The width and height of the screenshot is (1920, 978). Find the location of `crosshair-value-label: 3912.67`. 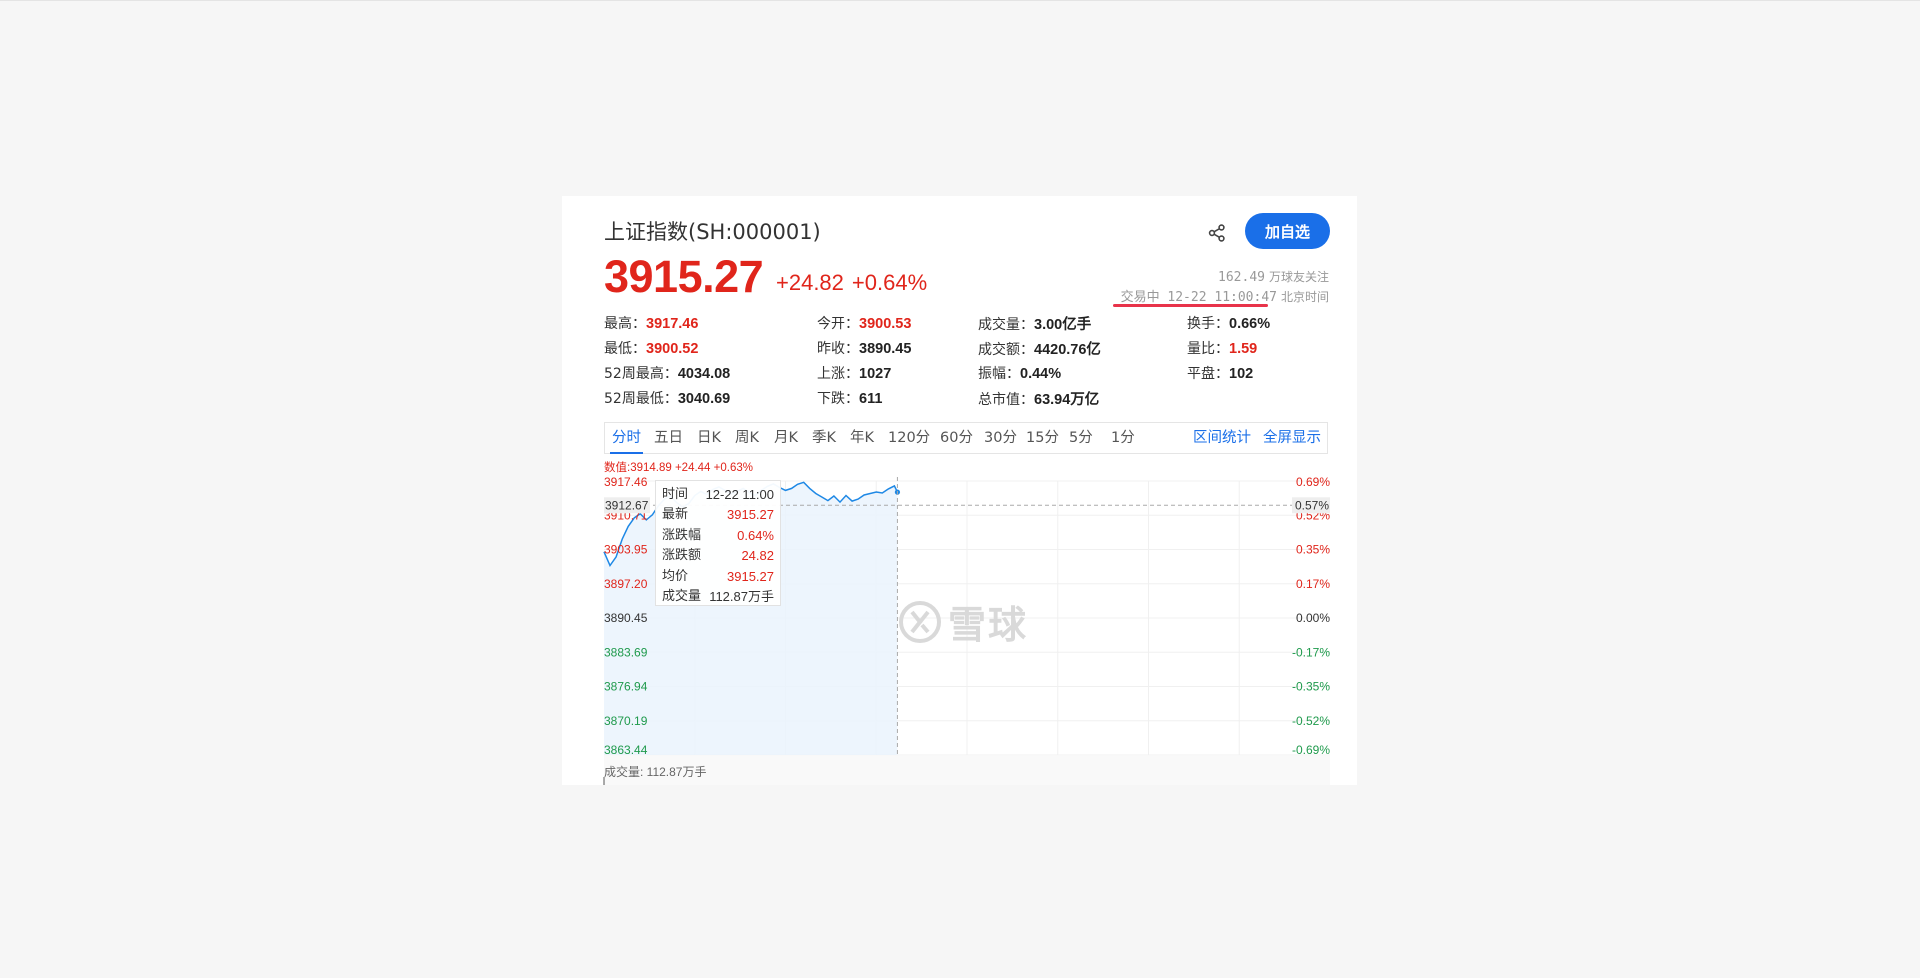

crosshair-value-label: 3912.67 is located at coordinates (627, 505).